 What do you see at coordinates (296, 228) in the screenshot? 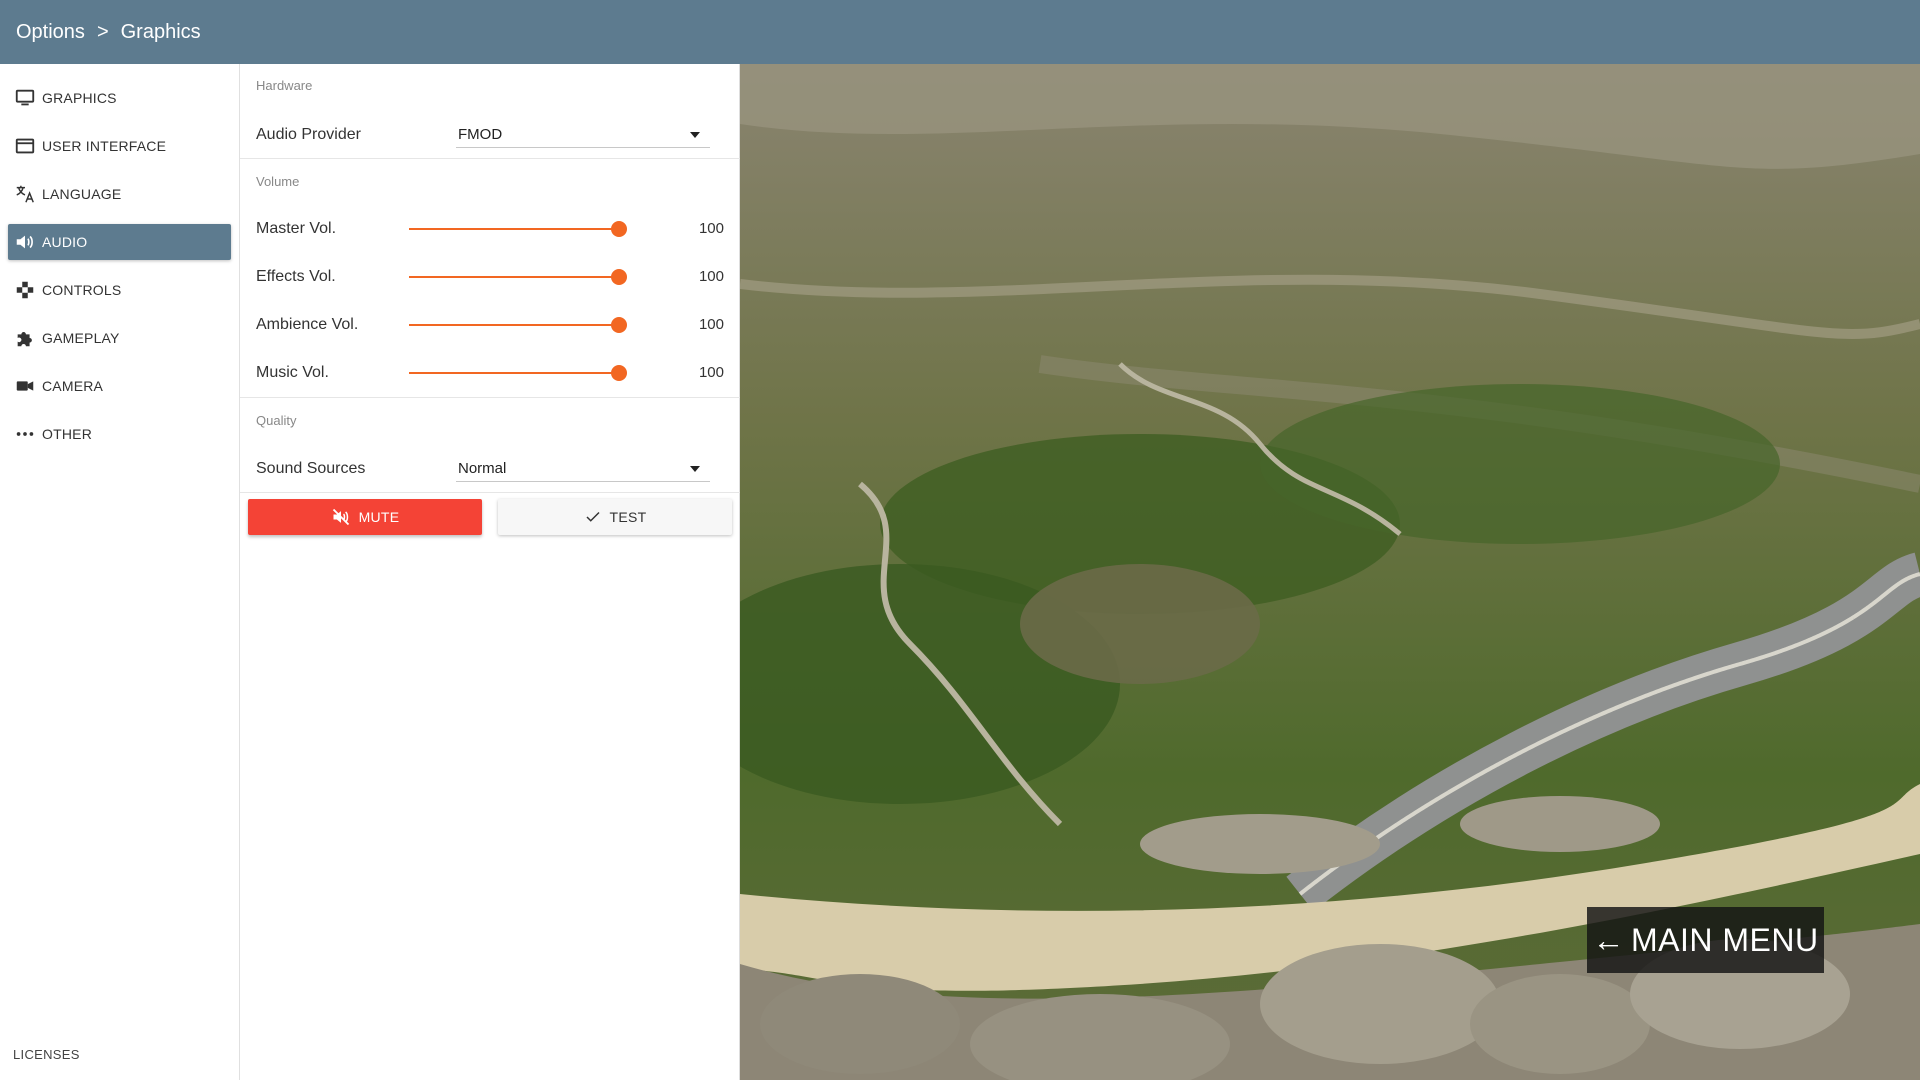
I see `master-volume-label: Master Vol.` at bounding box center [296, 228].